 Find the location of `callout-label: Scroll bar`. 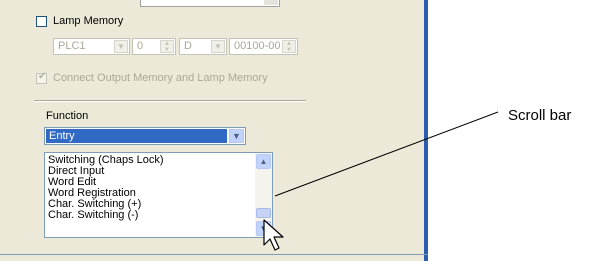

callout-label: Scroll bar is located at coordinates (540, 115).